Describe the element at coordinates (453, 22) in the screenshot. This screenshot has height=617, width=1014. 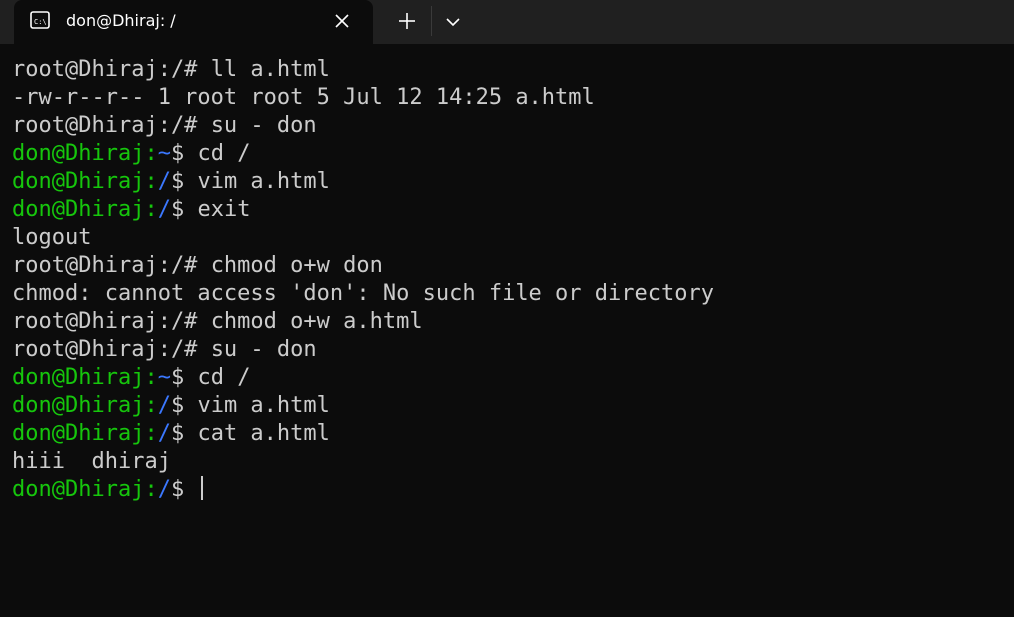
I see `chevron-down-icon` at that location.